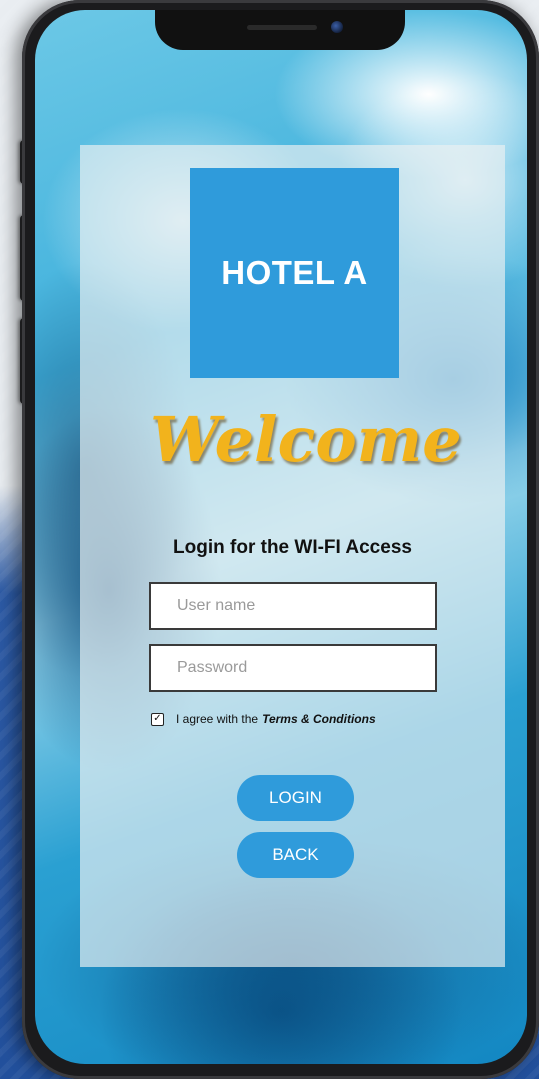 The image size is (539, 1079). Describe the element at coordinates (319, 719) in the screenshot. I see `terms-link: Terms & Conditions` at that location.